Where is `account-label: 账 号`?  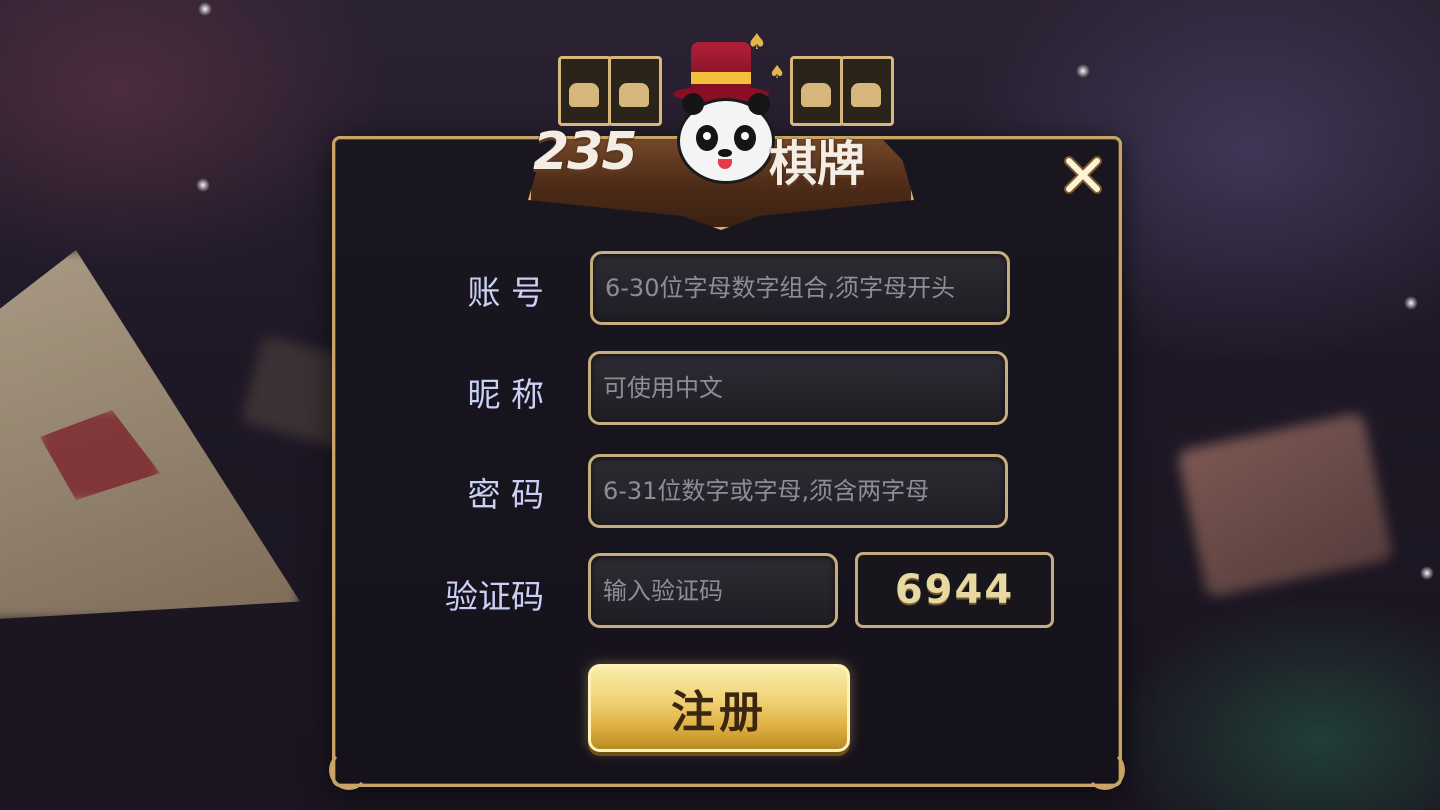 account-label: 账 号 is located at coordinates (506, 292).